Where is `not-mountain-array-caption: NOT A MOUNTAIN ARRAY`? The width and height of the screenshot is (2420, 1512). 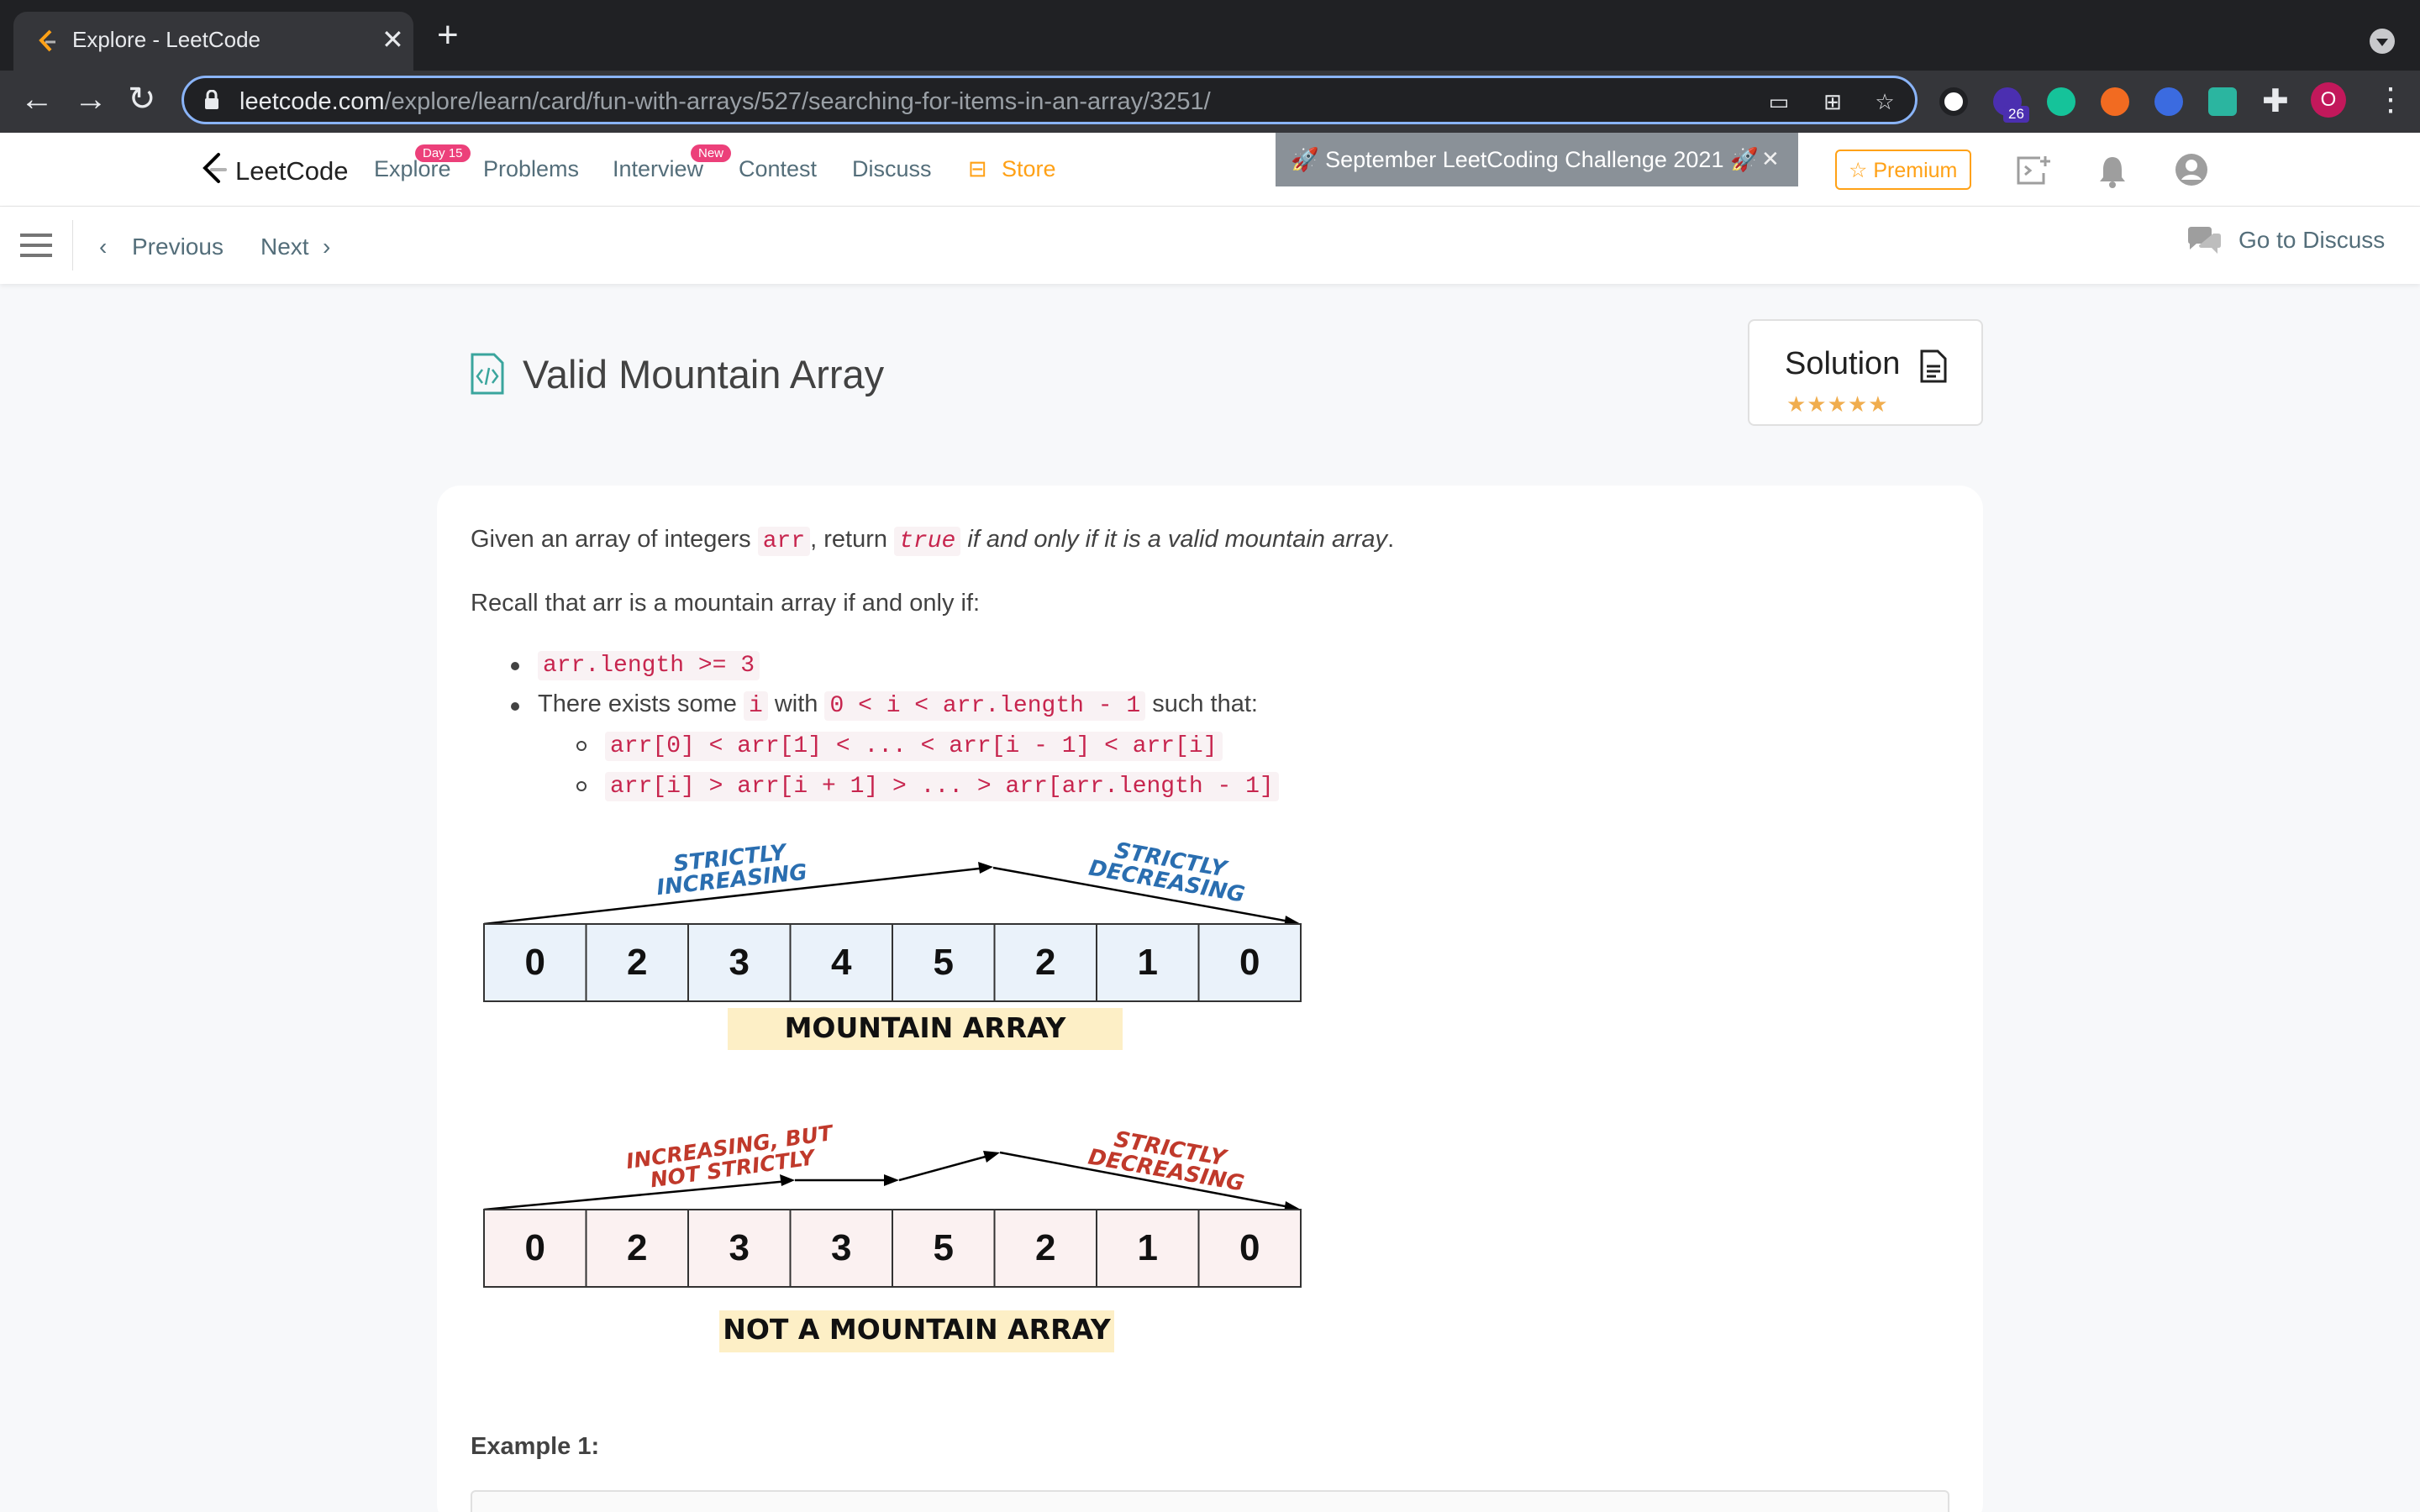
not-mountain-array-caption: NOT A MOUNTAIN ARRAY is located at coordinates (917, 1329).